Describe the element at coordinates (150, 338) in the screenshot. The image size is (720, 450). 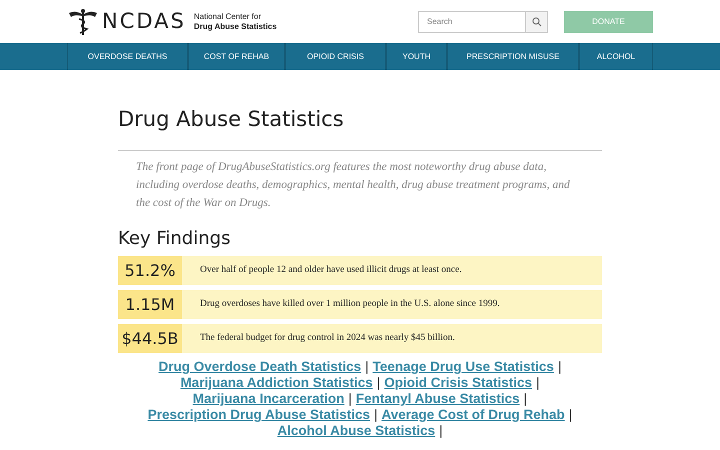
I see `finding-figure: $44.5B` at that location.